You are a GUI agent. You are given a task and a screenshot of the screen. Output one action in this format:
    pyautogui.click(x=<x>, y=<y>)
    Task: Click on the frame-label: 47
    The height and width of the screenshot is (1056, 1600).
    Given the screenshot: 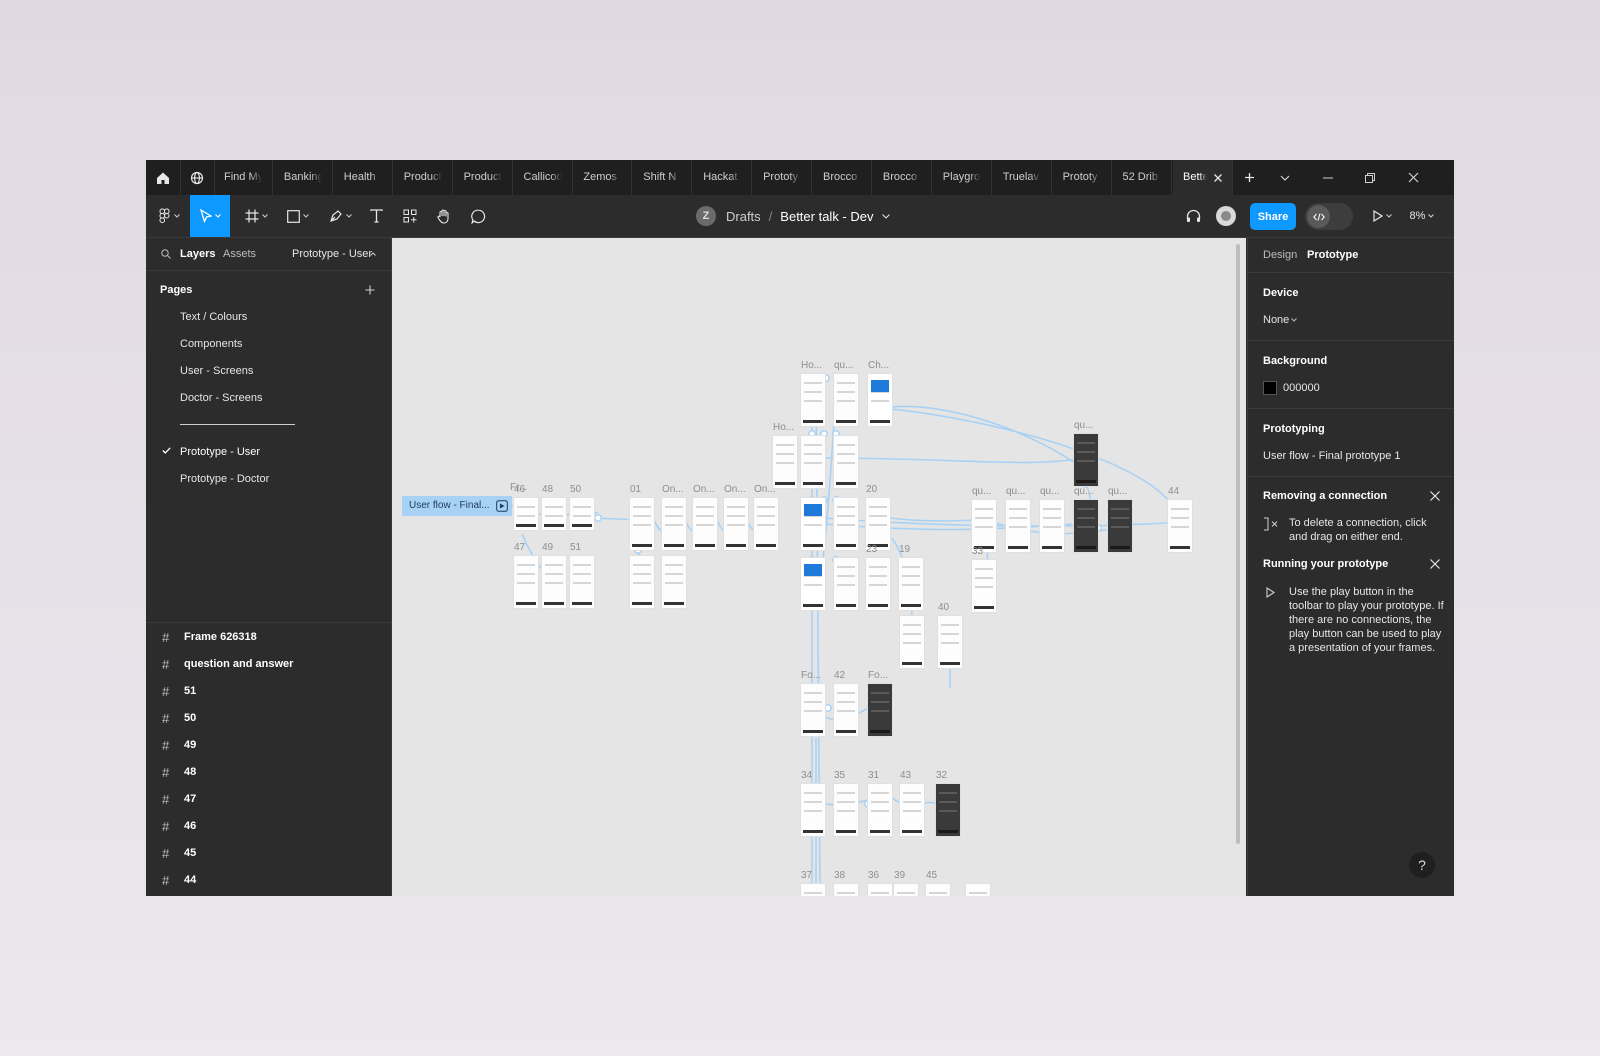 What is the action you would take?
    pyautogui.click(x=519, y=547)
    